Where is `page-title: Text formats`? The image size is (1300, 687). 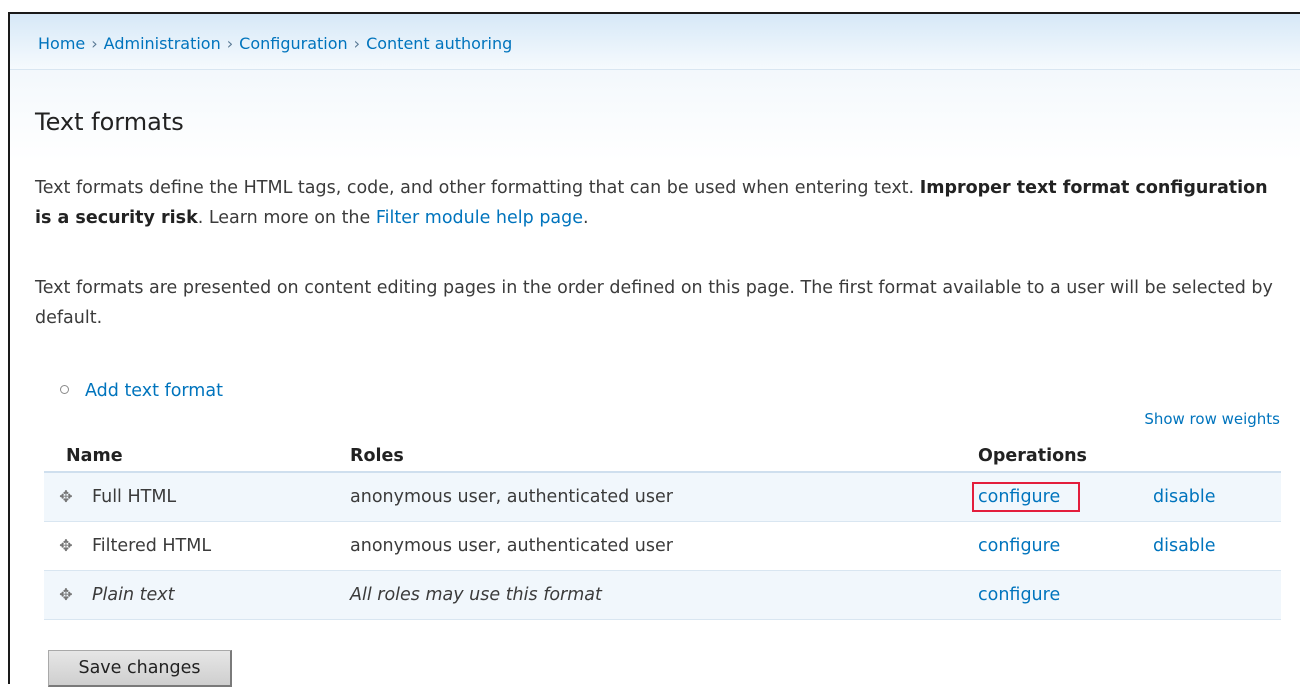
page-title: Text formats is located at coordinates (109, 122).